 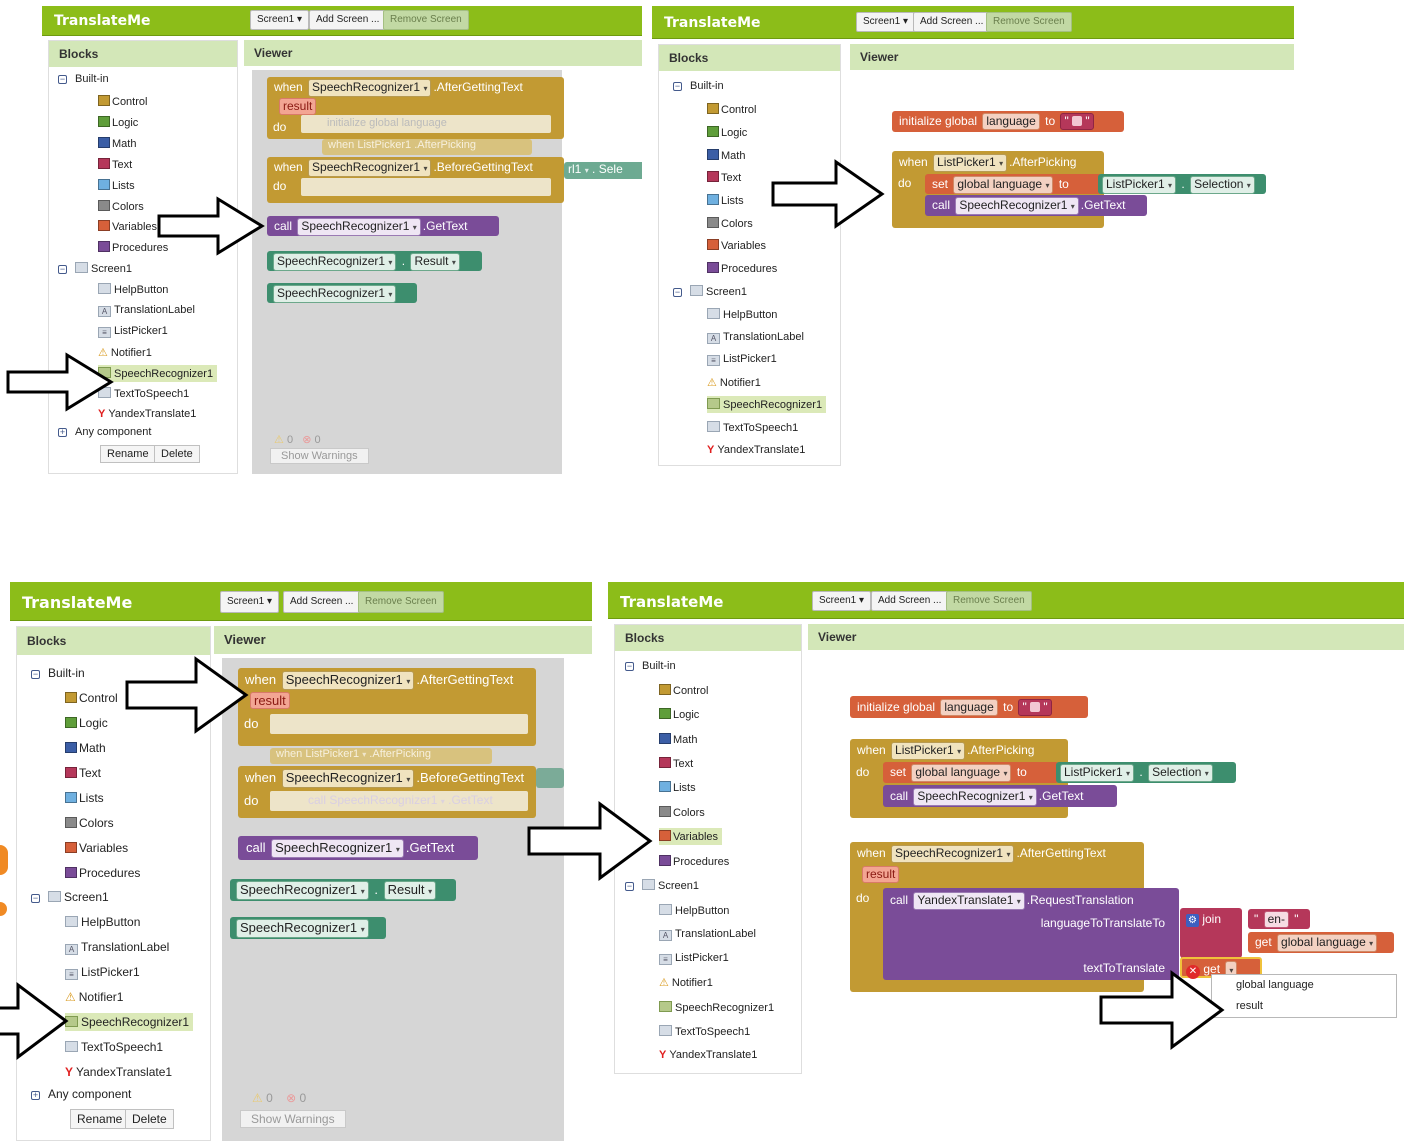 What do you see at coordinates (1211, 933) in the screenshot?
I see `join-block: ⚙ join` at bounding box center [1211, 933].